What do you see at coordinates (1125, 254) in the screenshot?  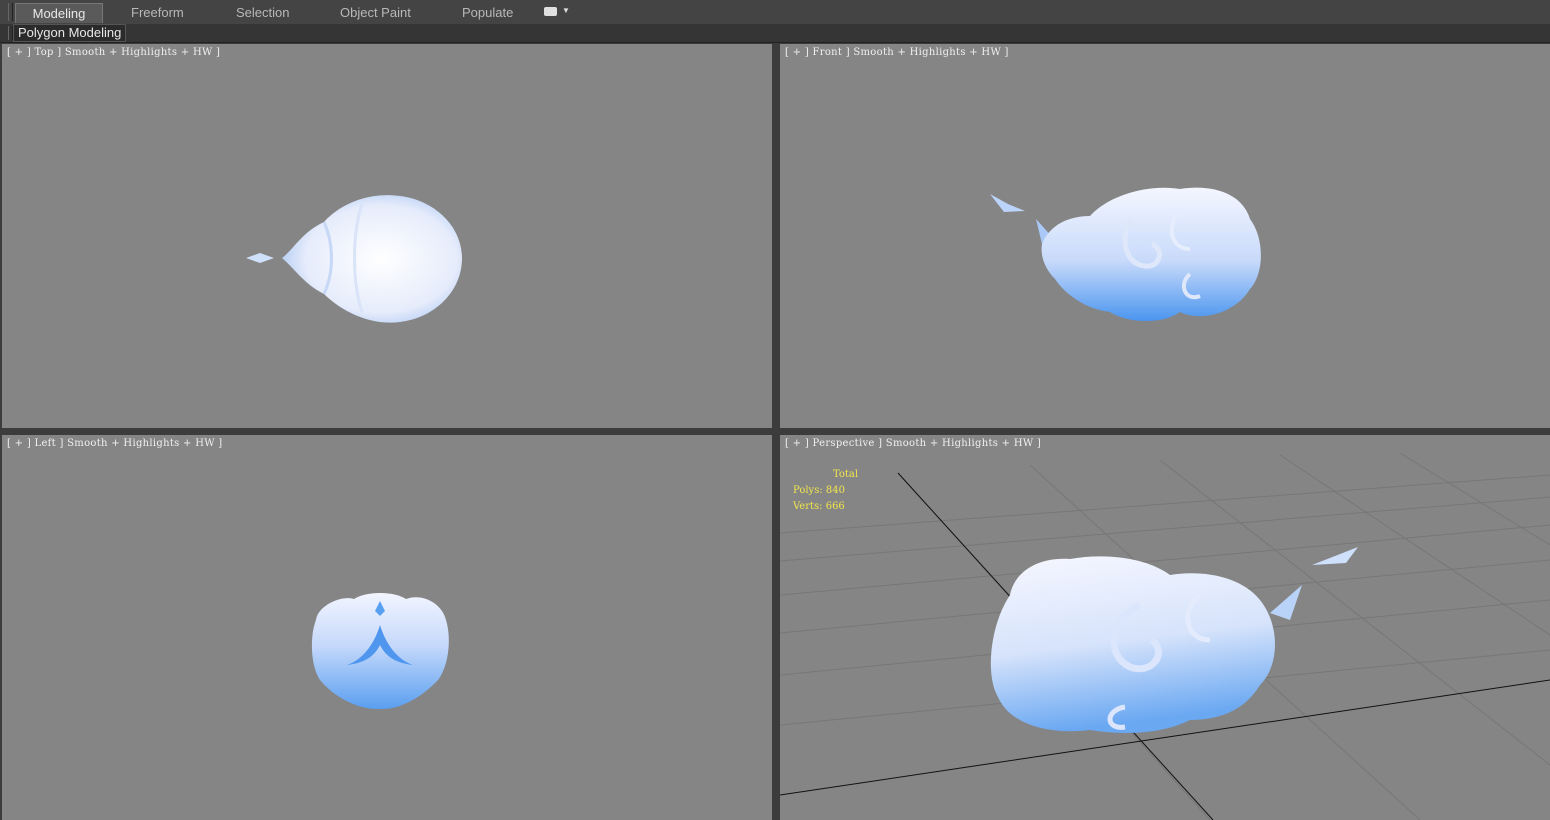 I see `cloud-model-front-view` at bounding box center [1125, 254].